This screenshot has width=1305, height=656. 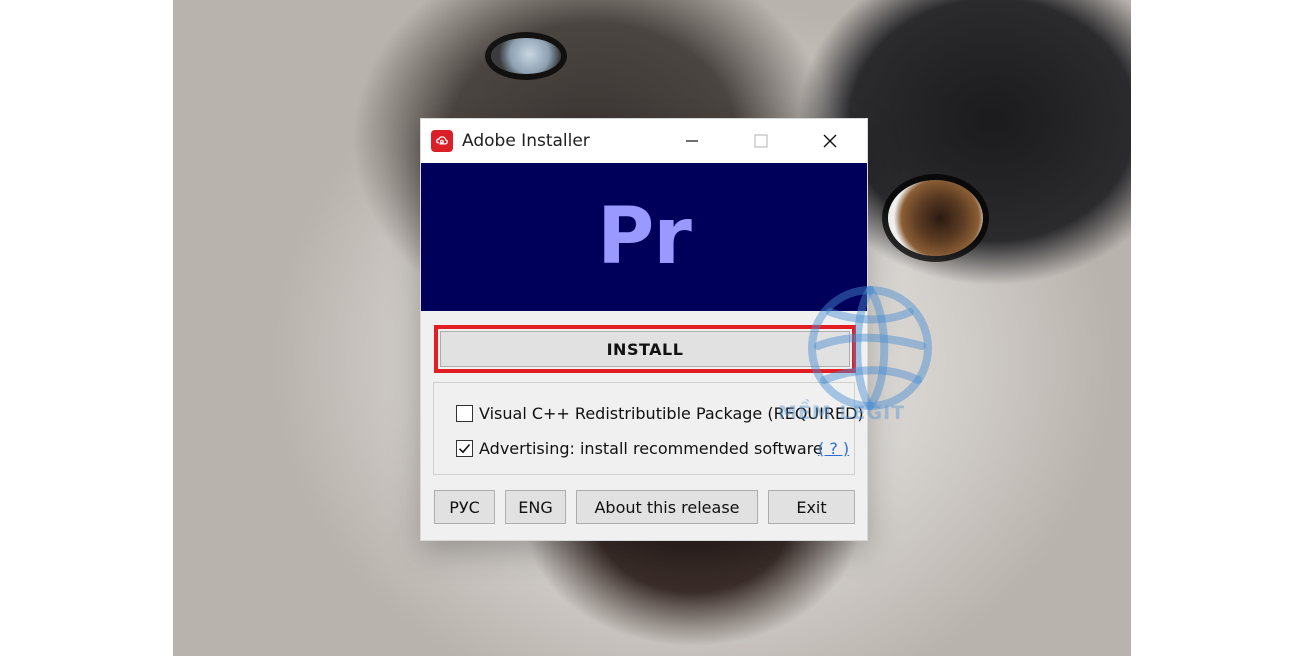 What do you see at coordinates (645, 349) in the screenshot?
I see `install-button: INSTALL` at bounding box center [645, 349].